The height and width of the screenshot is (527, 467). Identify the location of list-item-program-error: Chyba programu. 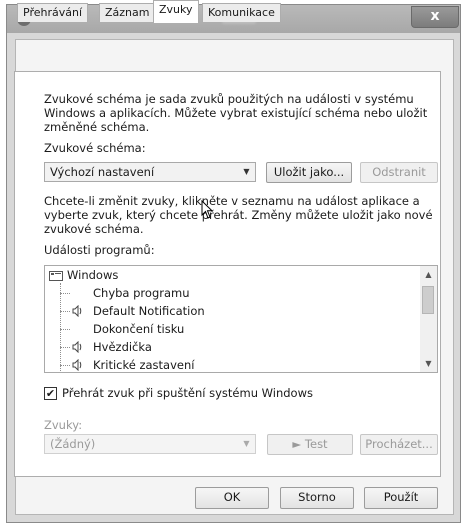
(232, 293).